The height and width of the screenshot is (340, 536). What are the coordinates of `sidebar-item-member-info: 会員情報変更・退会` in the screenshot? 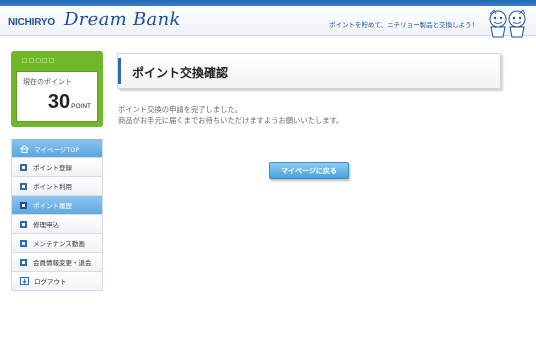 It's located at (57, 262).